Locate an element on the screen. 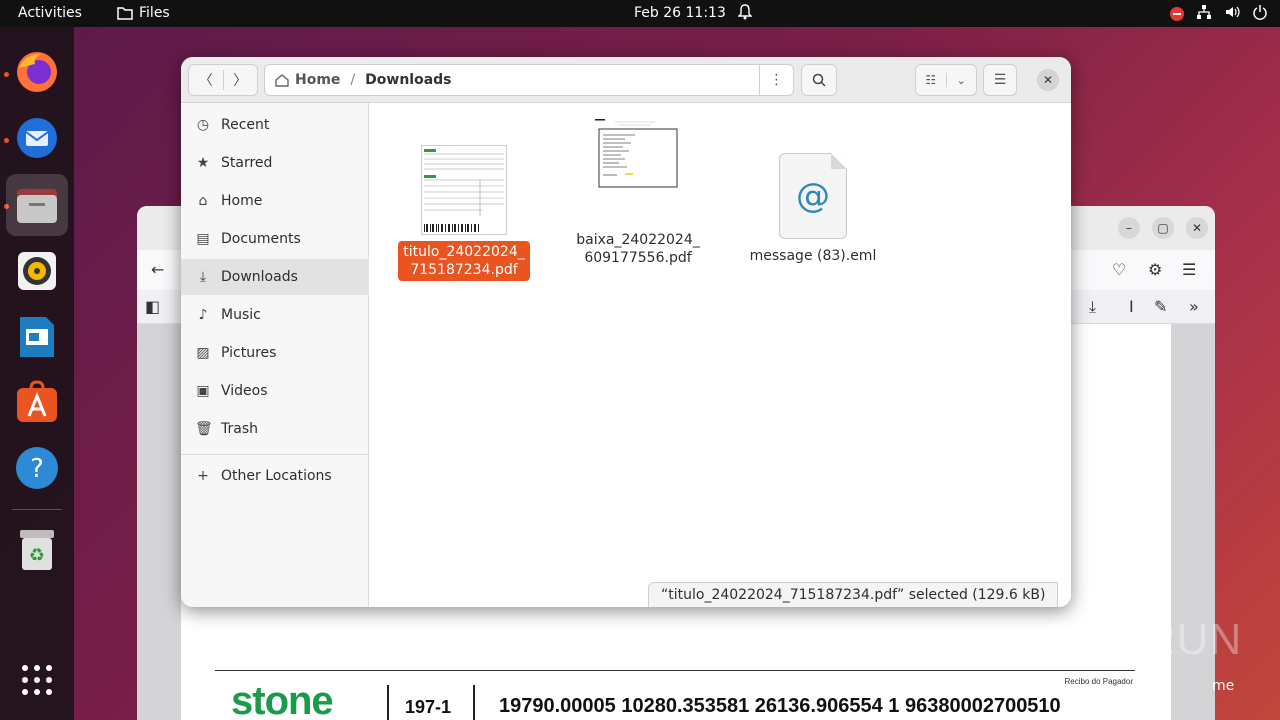 The height and width of the screenshot is (720, 1280). sidebar-item-downloads: ⤓ Downloads is located at coordinates (275, 277).